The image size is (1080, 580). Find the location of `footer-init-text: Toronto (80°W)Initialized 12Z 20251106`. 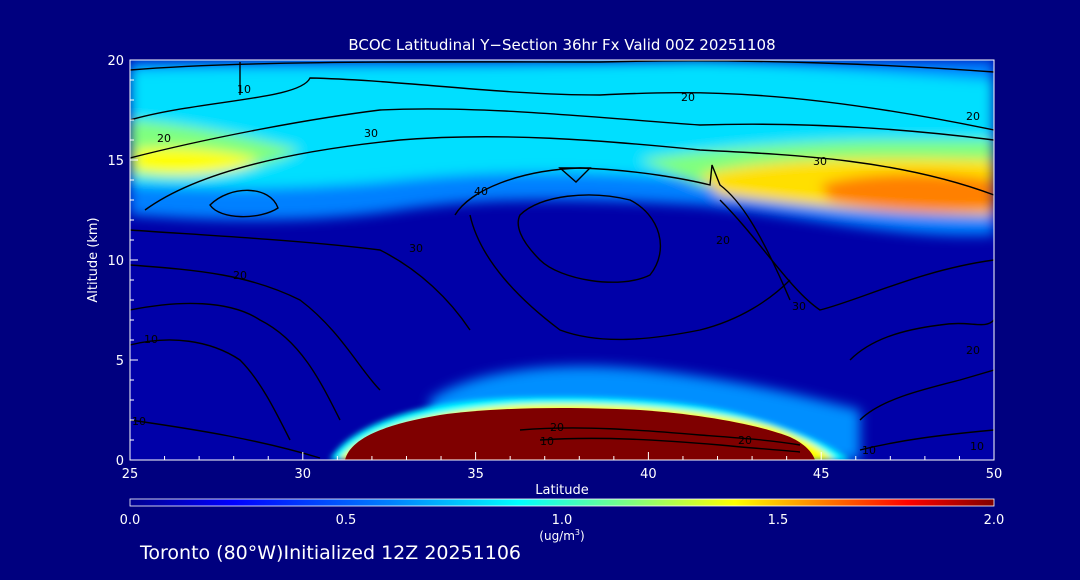

footer-init-text: Toronto (80°W)Initialized 12Z 20251106 is located at coordinates (331, 553).